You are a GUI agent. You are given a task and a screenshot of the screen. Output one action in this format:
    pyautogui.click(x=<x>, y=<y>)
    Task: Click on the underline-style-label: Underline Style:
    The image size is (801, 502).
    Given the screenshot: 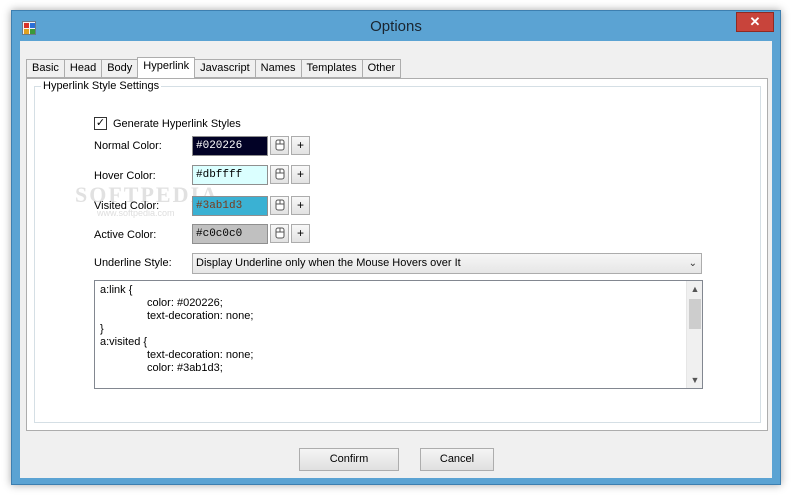 What is the action you would take?
    pyautogui.click(x=133, y=263)
    